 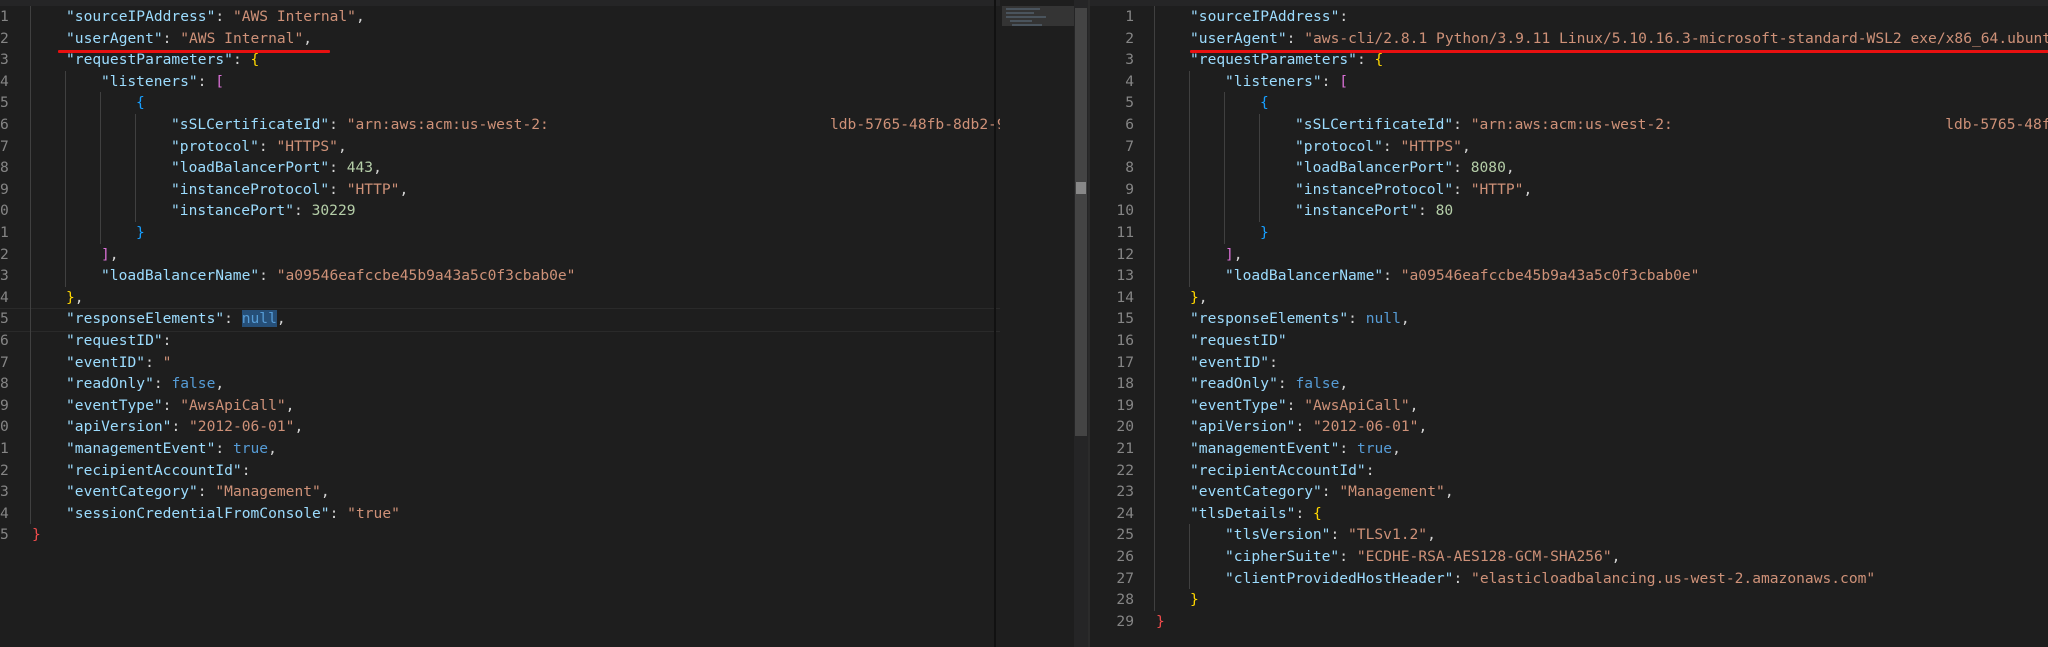 I want to click on code-line: 1 "managementEvent": true,, so click(x=500, y=449).